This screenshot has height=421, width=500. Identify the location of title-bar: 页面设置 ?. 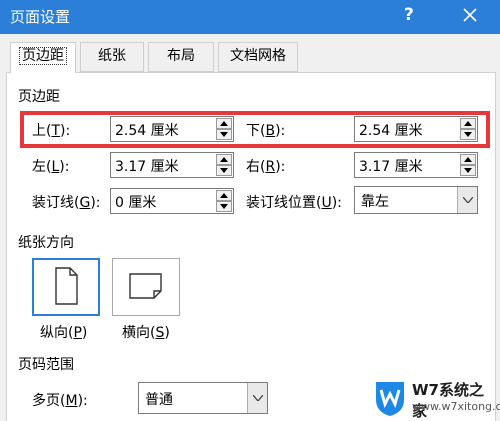
(250, 17).